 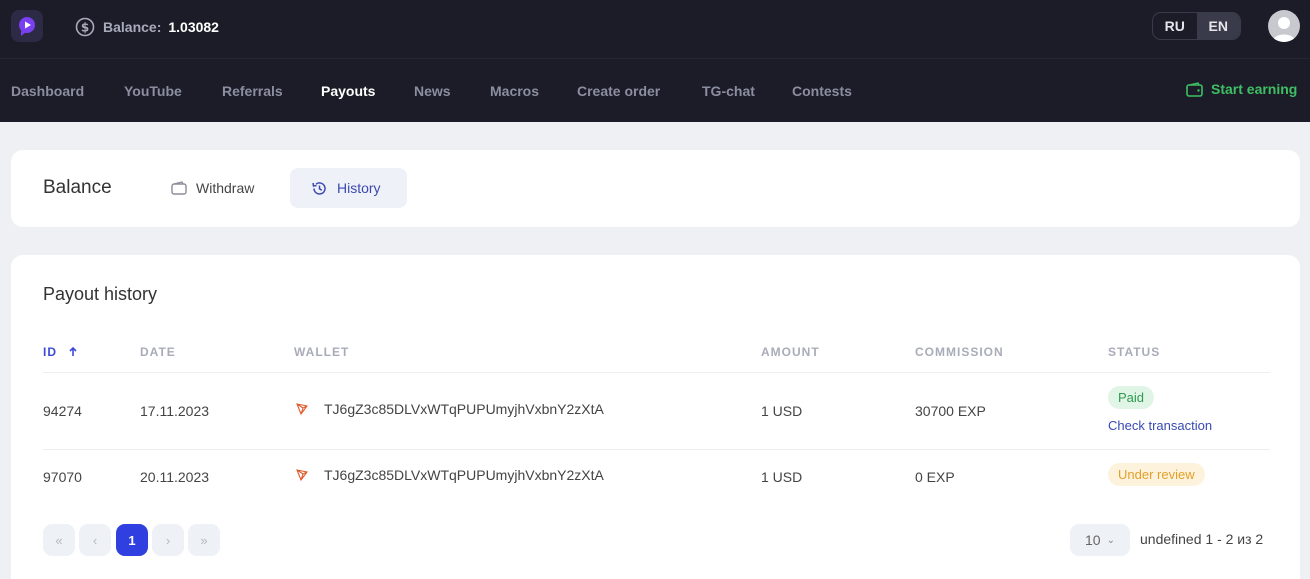 What do you see at coordinates (321, 352) in the screenshot?
I see `column-header-wallet: WALLET` at bounding box center [321, 352].